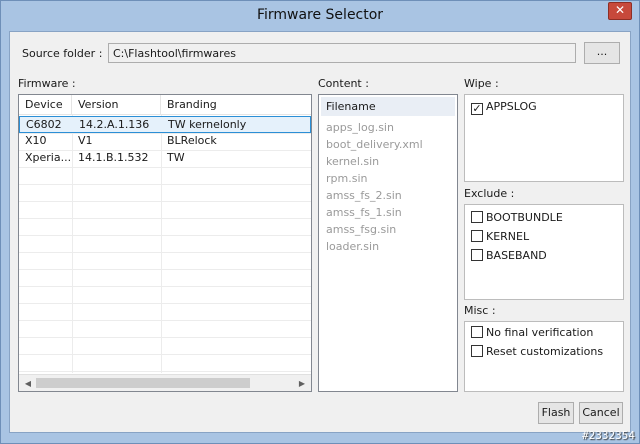 The width and height of the screenshot is (640, 444). I want to click on checkbox-label: No final verification, so click(540, 332).